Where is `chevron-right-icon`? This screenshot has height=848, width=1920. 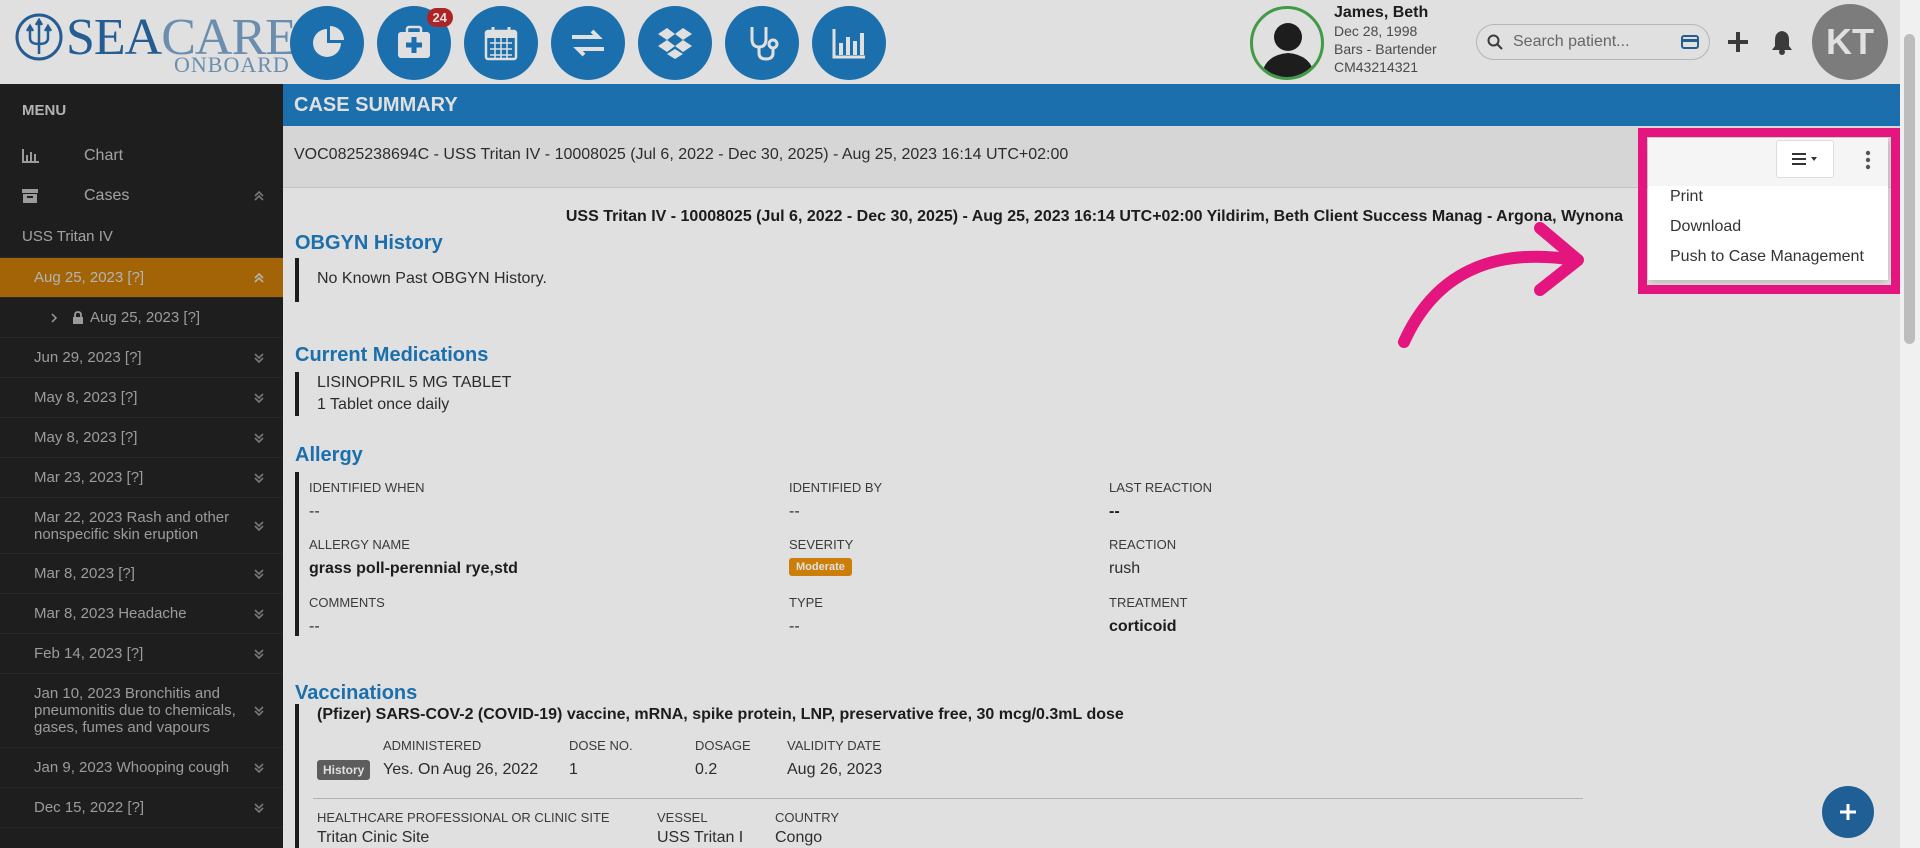
chevron-right-icon is located at coordinates (54, 317).